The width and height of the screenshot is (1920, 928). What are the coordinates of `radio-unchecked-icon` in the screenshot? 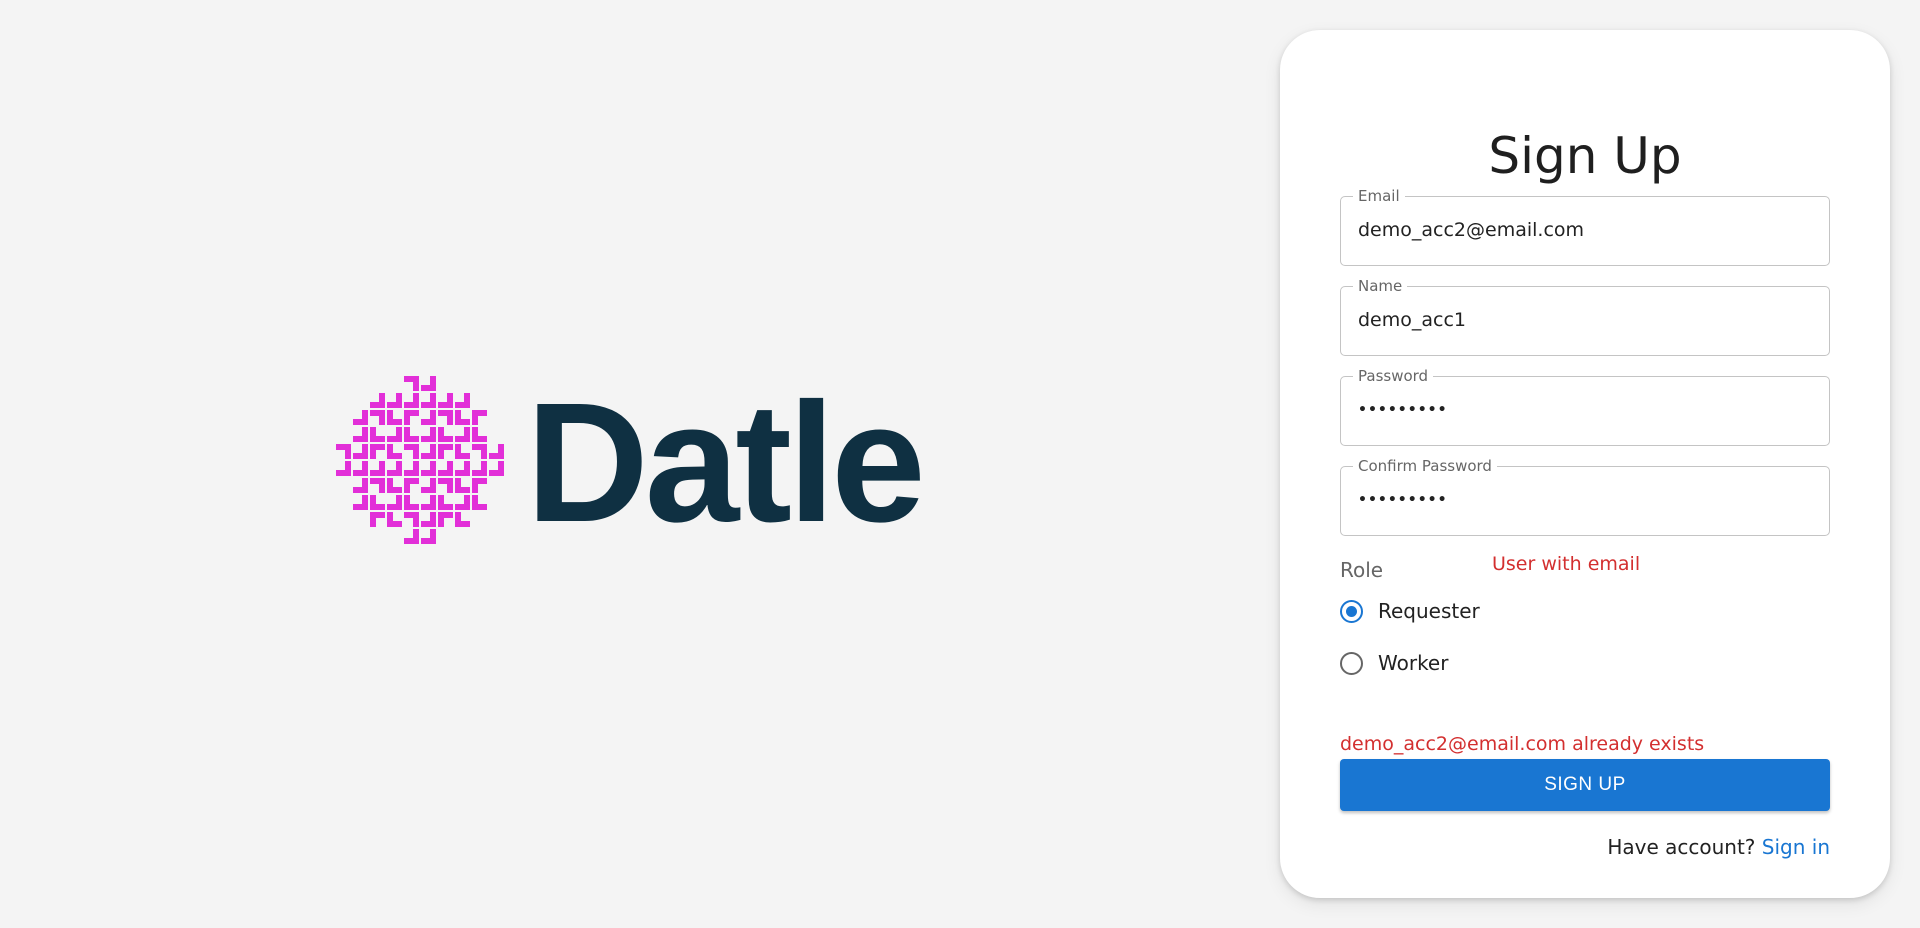 It's located at (1351, 663).